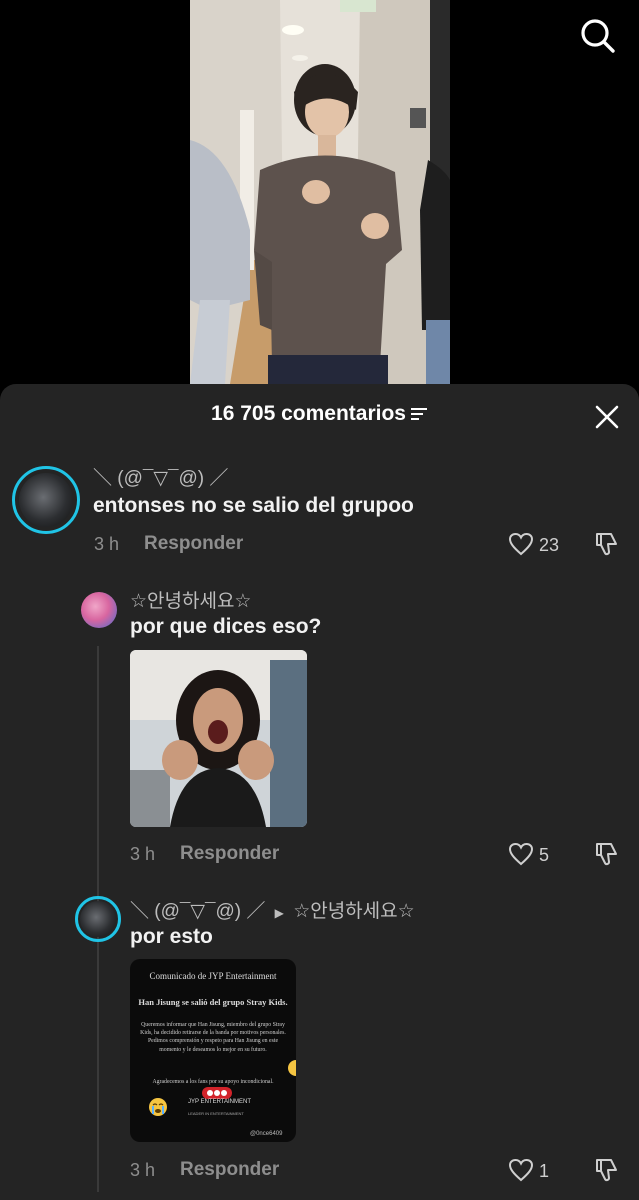 The width and height of the screenshot is (639, 1200). I want to click on like-count: 5, so click(544, 855).